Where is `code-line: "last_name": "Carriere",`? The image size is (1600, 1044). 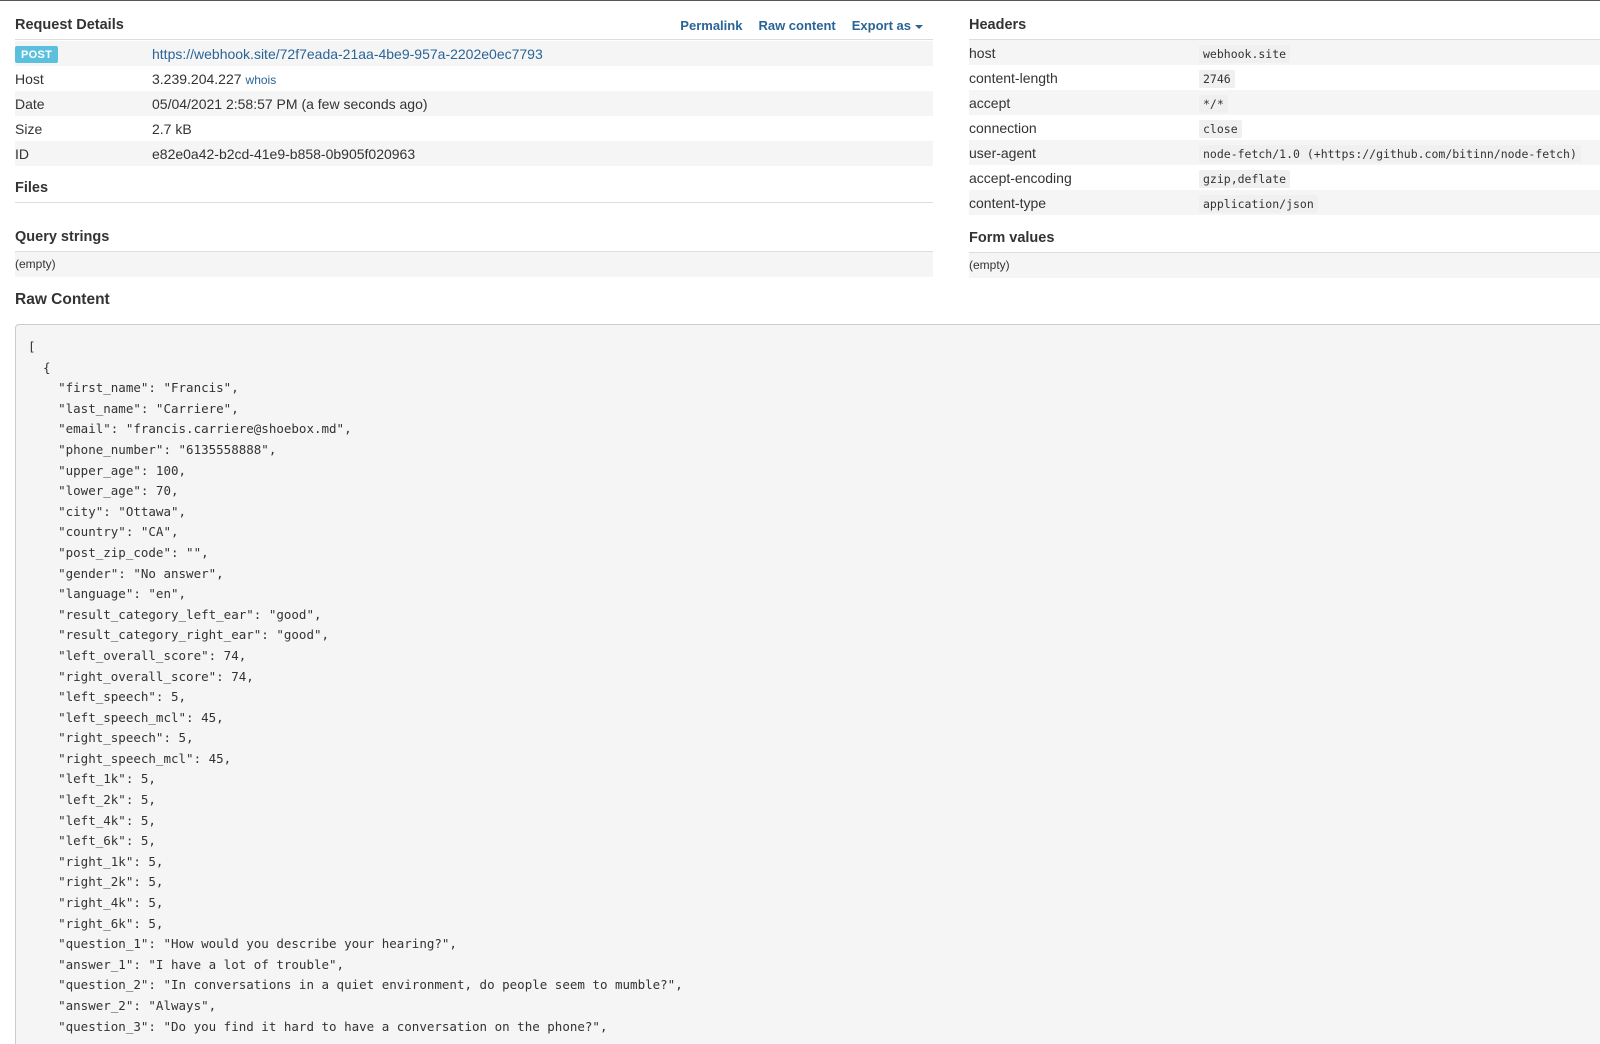 code-line: "last_name": "Carriere", is located at coordinates (133, 408).